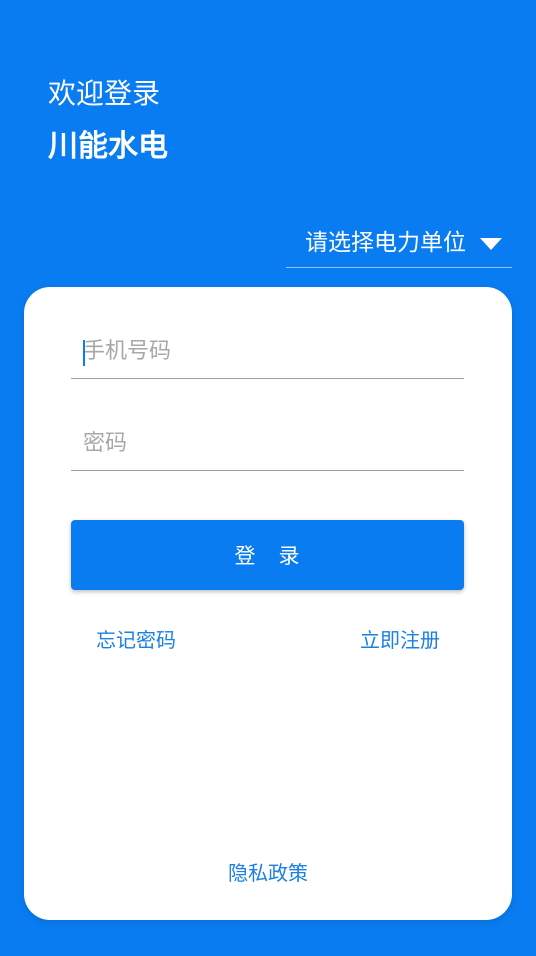 The width and height of the screenshot is (536, 956). I want to click on forgot-password-link: 忘记密码, so click(136, 640).